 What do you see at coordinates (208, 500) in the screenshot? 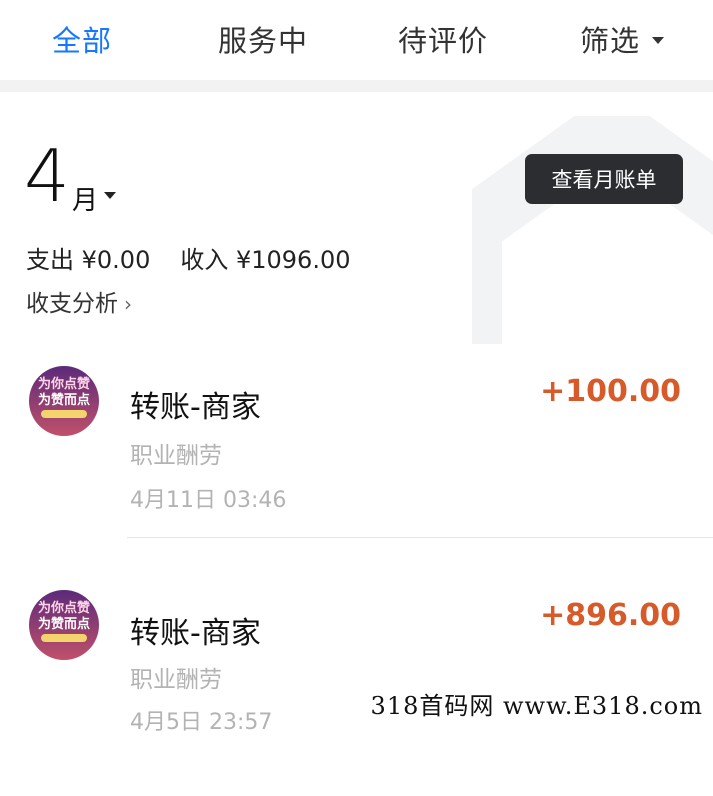
I see `transaction-time: 4月11日 03:46` at bounding box center [208, 500].